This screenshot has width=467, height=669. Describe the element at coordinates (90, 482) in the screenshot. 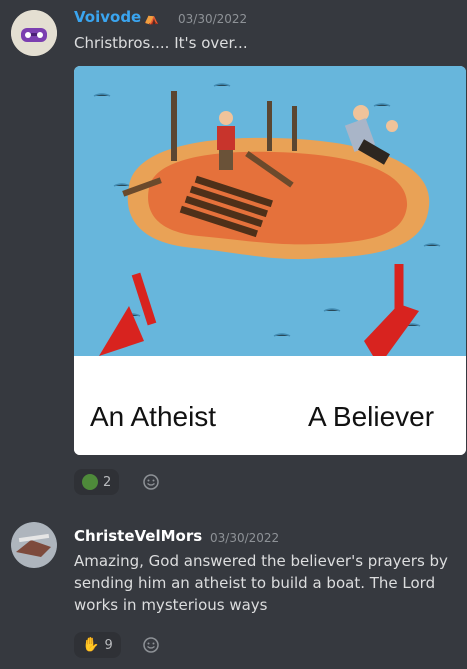

I see `pepe-emoji-icon` at that location.